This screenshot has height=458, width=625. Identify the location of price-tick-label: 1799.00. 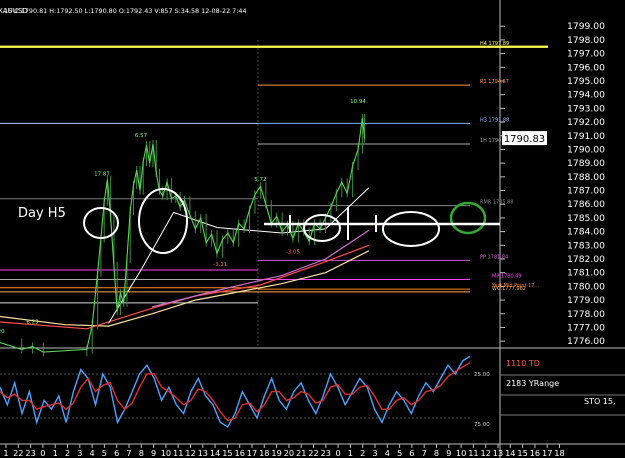
(586, 26).